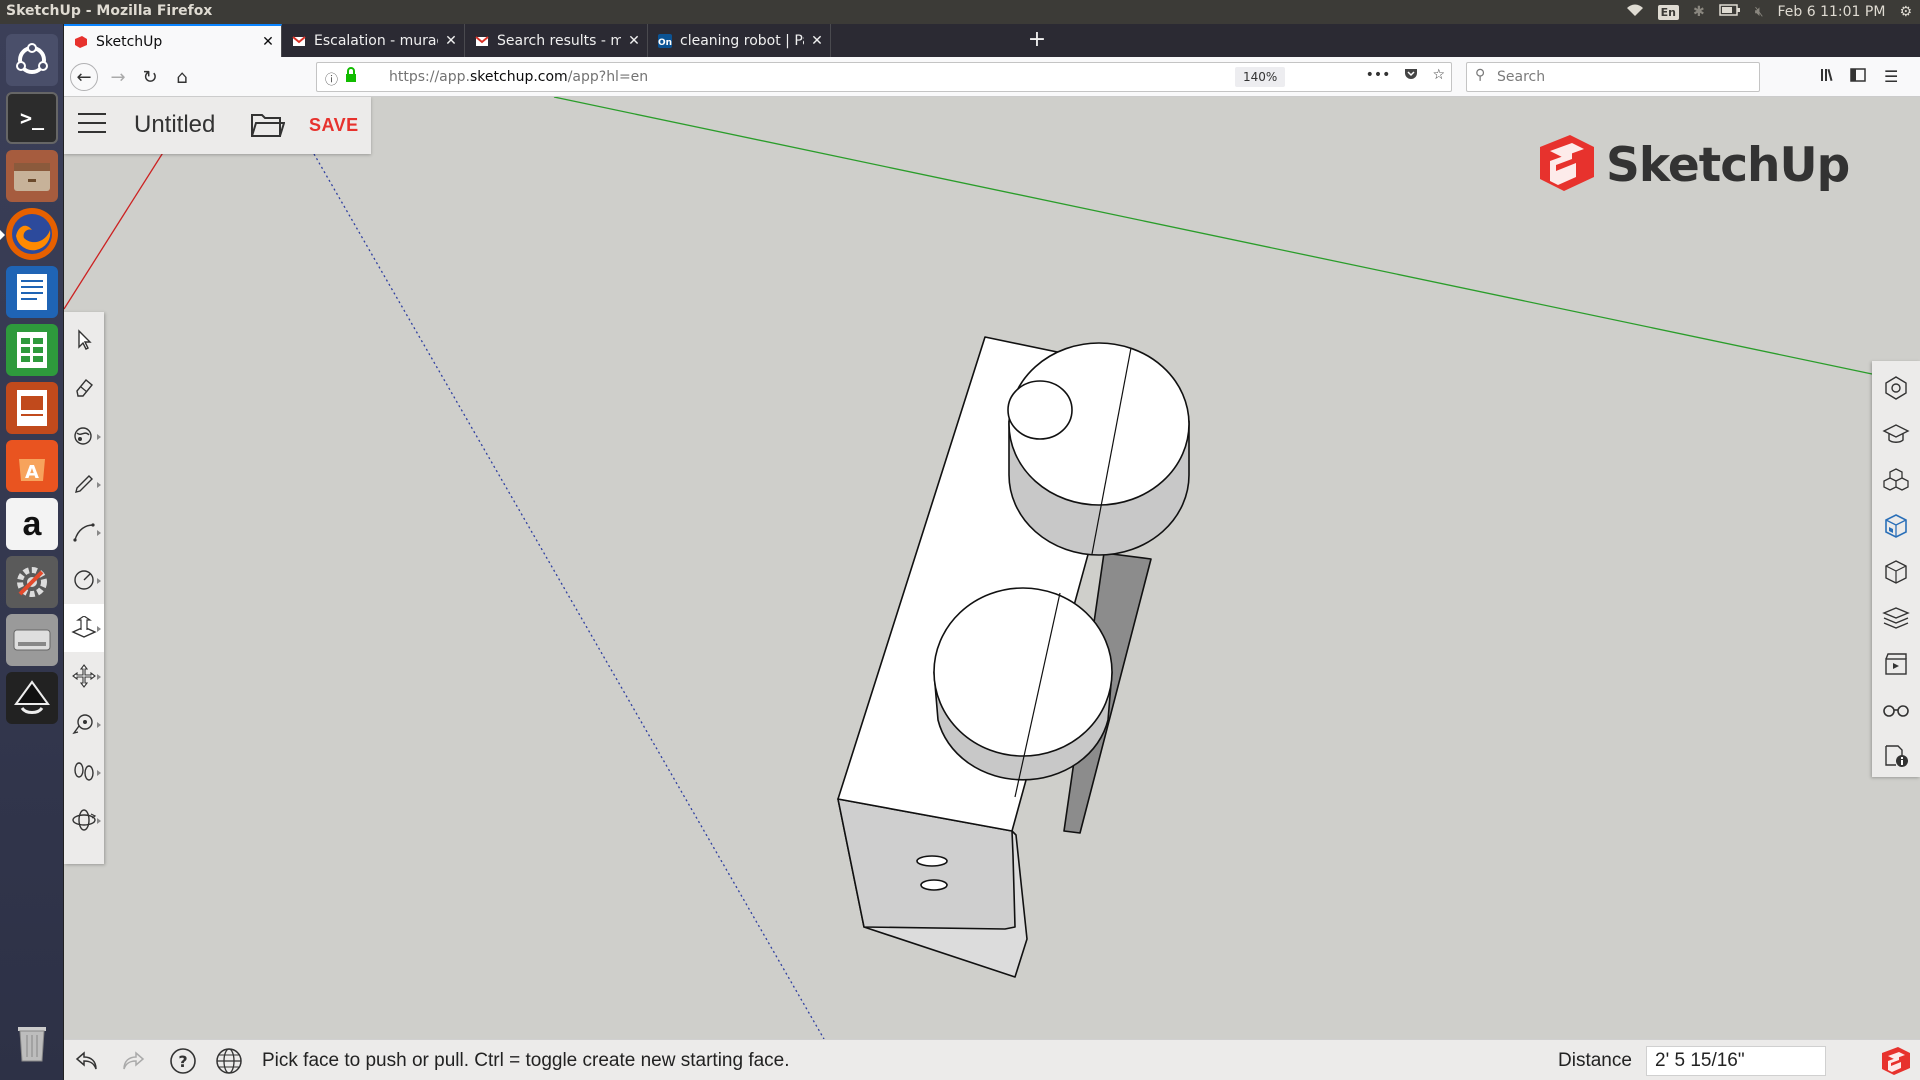 The height and width of the screenshot is (1080, 1920). Describe the element at coordinates (334, 125) in the screenshot. I see `save-button: SAVE` at that location.